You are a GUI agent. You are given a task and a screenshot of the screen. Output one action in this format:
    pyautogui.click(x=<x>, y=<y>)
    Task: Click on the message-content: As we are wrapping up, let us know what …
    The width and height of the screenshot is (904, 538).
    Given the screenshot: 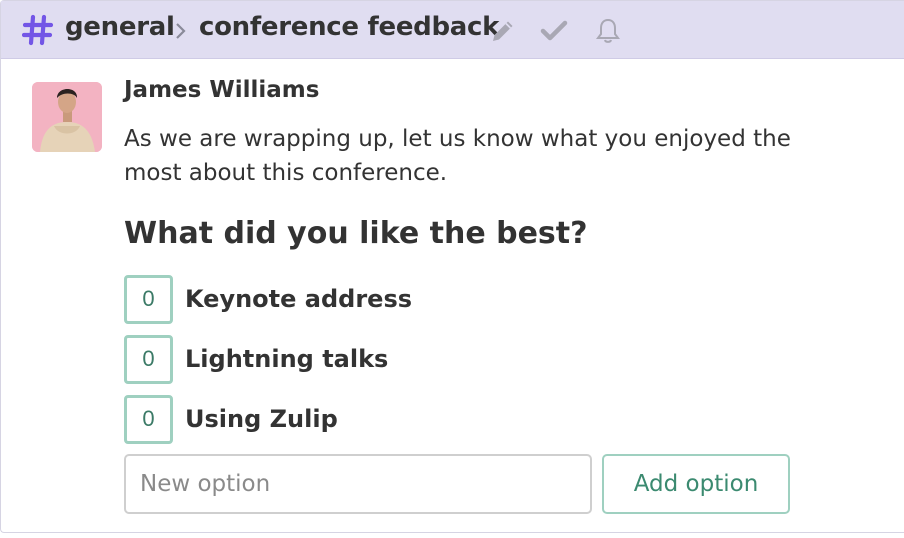 What is the action you would take?
    pyautogui.click(x=457, y=156)
    